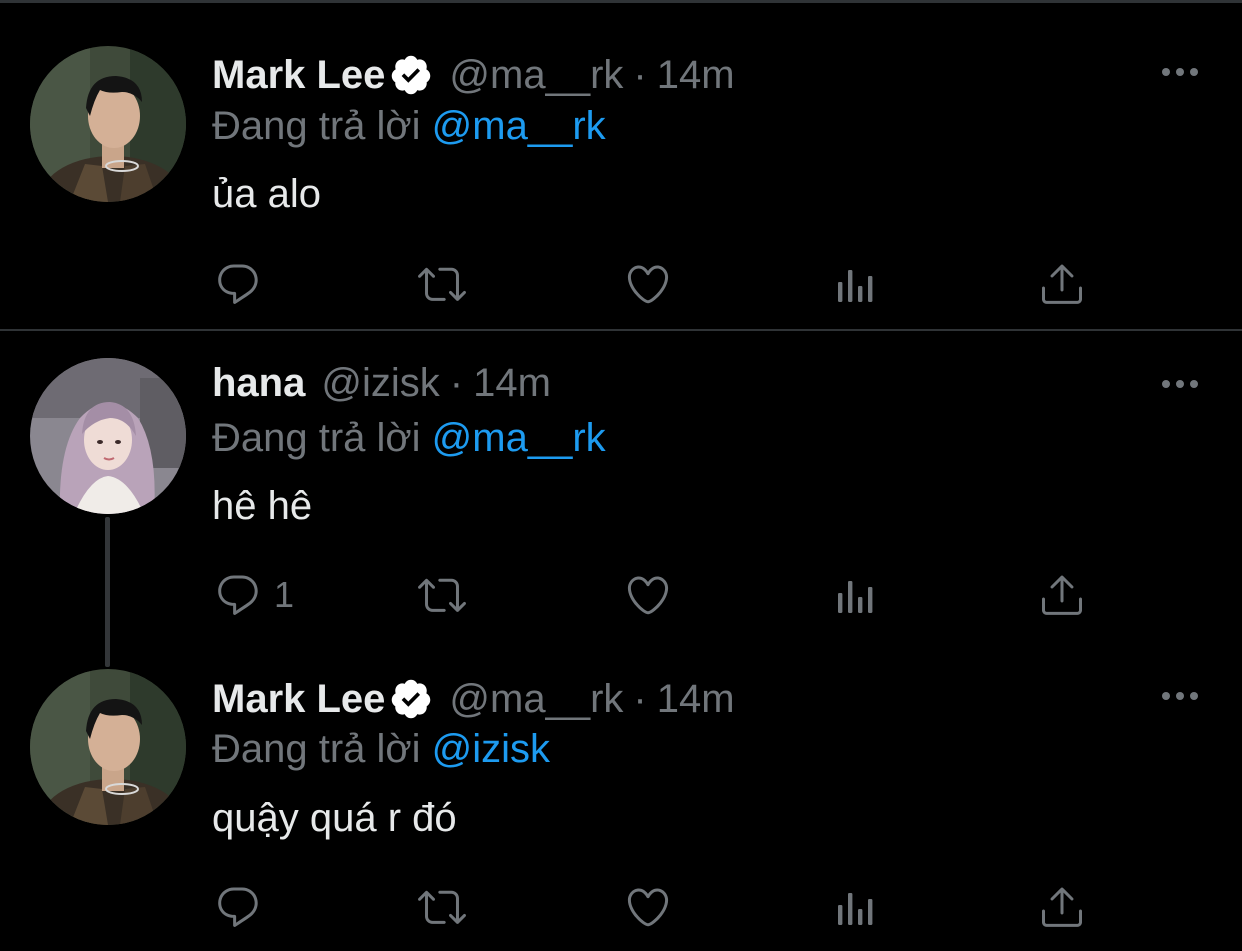  I want to click on replying-to: Đang trả lời @izisk, so click(381, 749).